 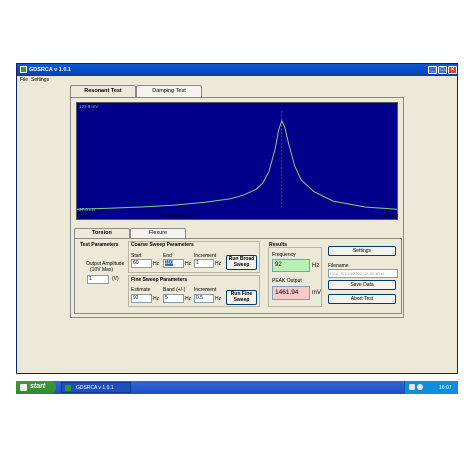 What do you see at coordinates (173, 263) in the screenshot?
I see `end-input: 110` at bounding box center [173, 263].